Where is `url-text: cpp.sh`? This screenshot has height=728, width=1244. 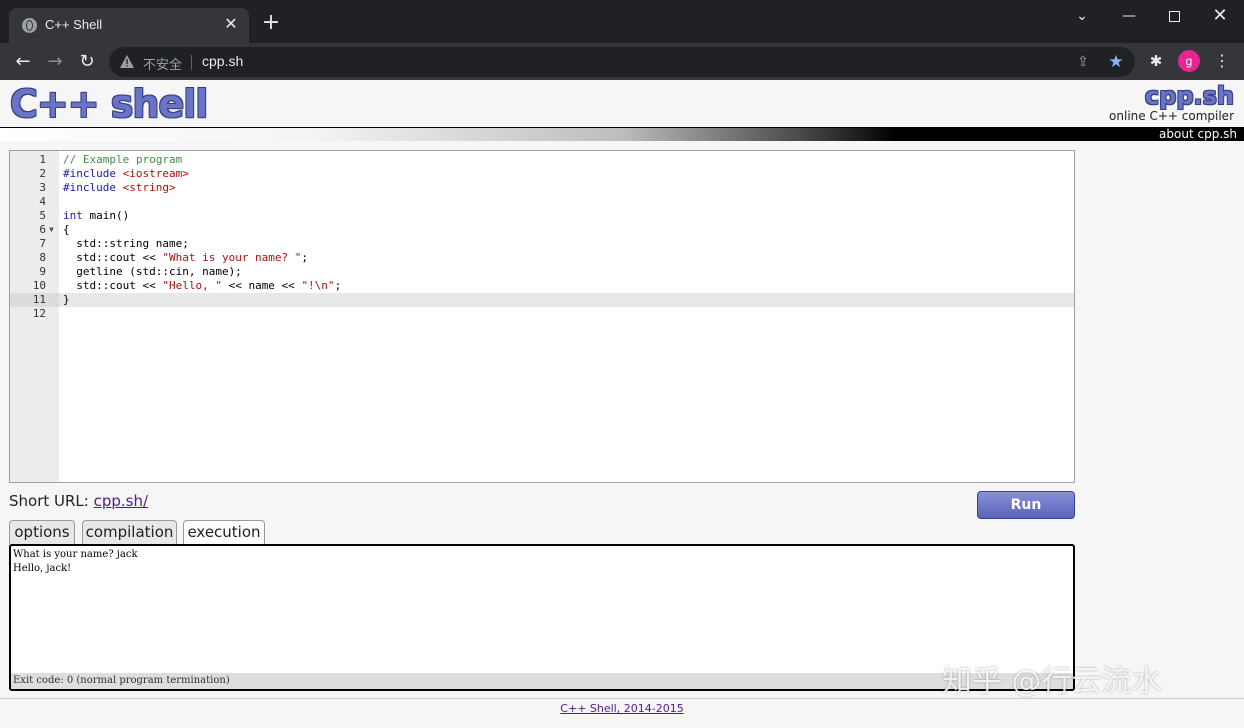 url-text: cpp.sh is located at coordinates (222, 61).